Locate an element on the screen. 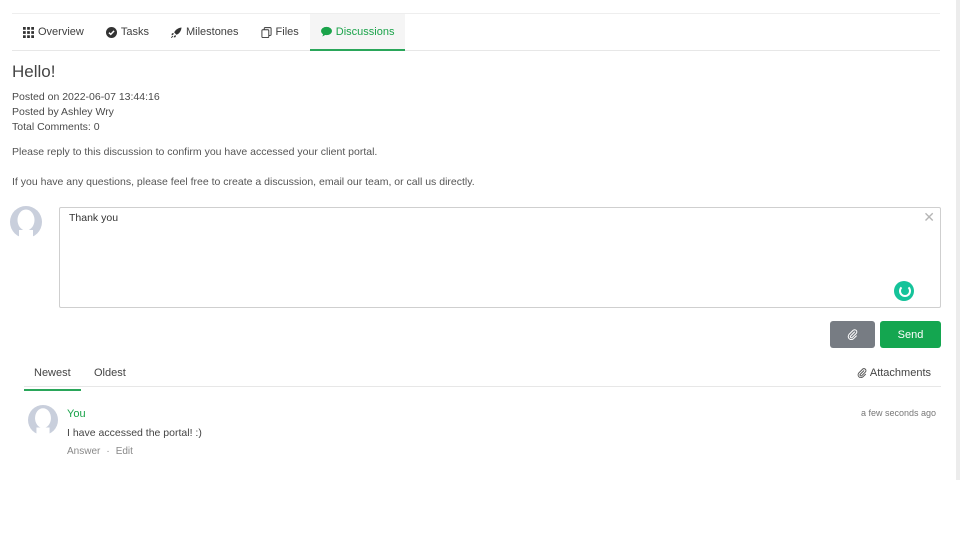 The width and height of the screenshot is (960, 540). comment-sort-bar: Newest Oldest Attachments is located at coordinates (482, 377).